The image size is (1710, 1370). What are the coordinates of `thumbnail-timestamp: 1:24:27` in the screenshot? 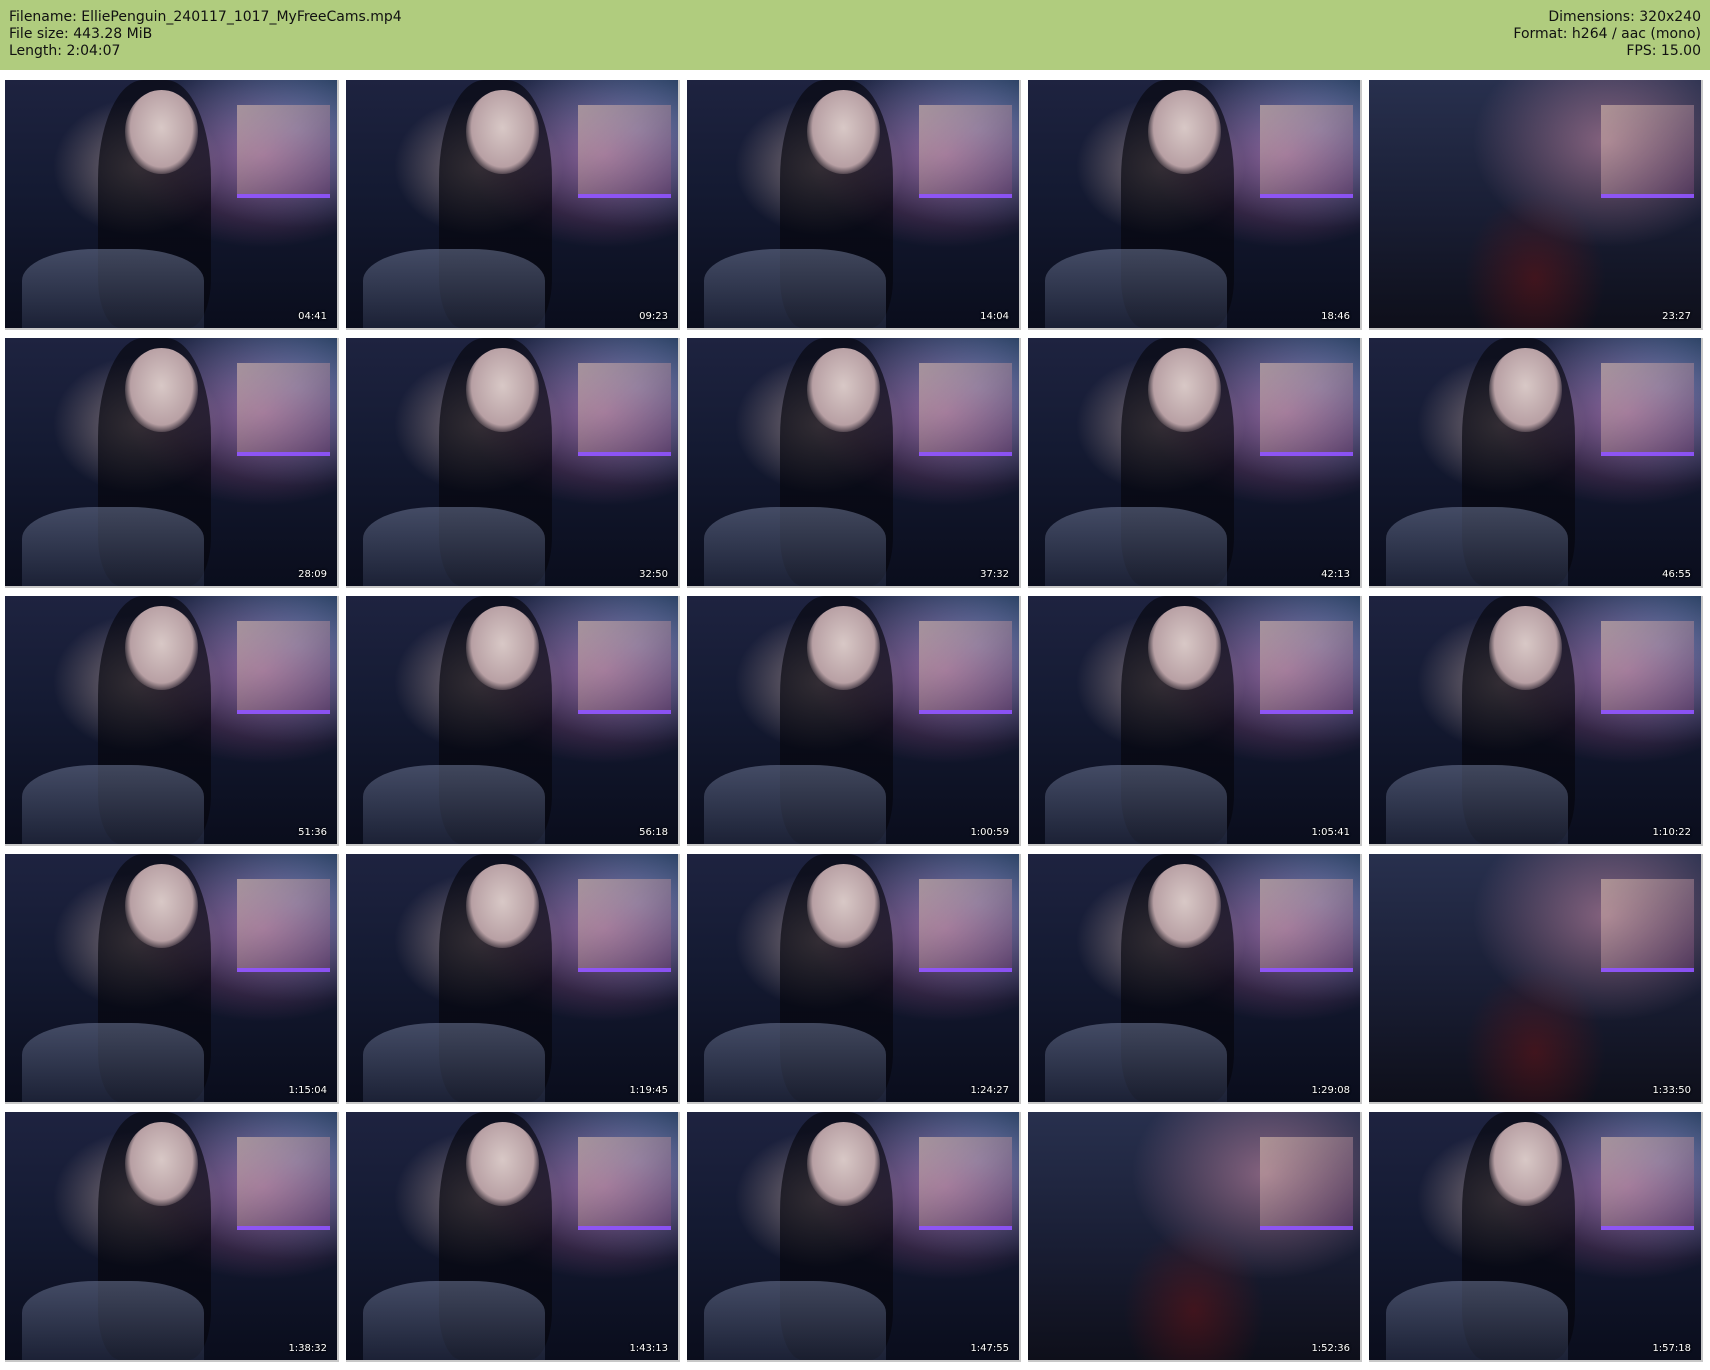 It's located at (989, 1090).